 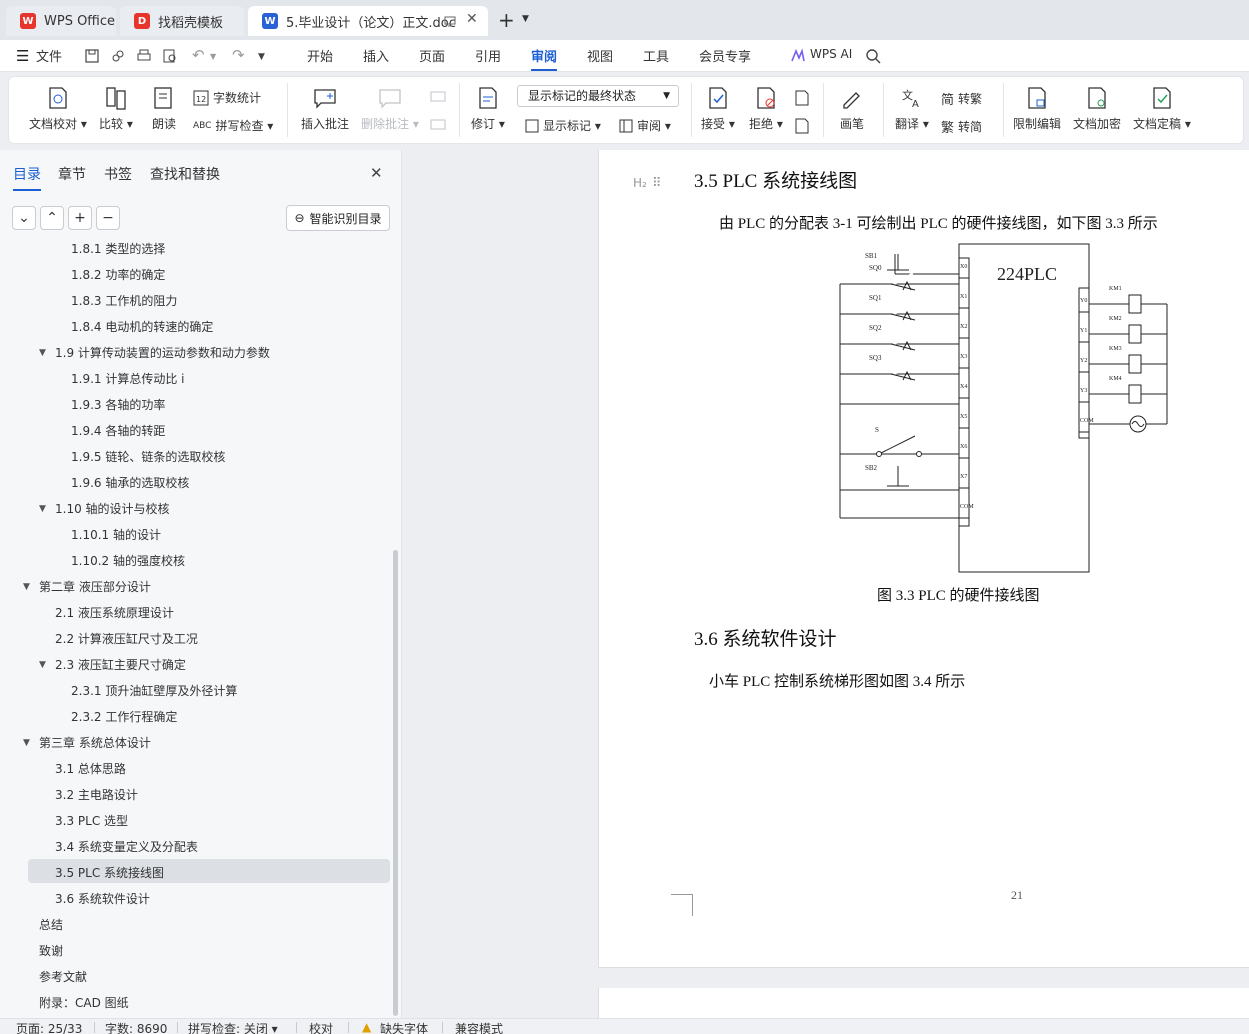 I want to click on toc-item: 3.4 系统变量定义及分配表, so click(x=195, y=847).